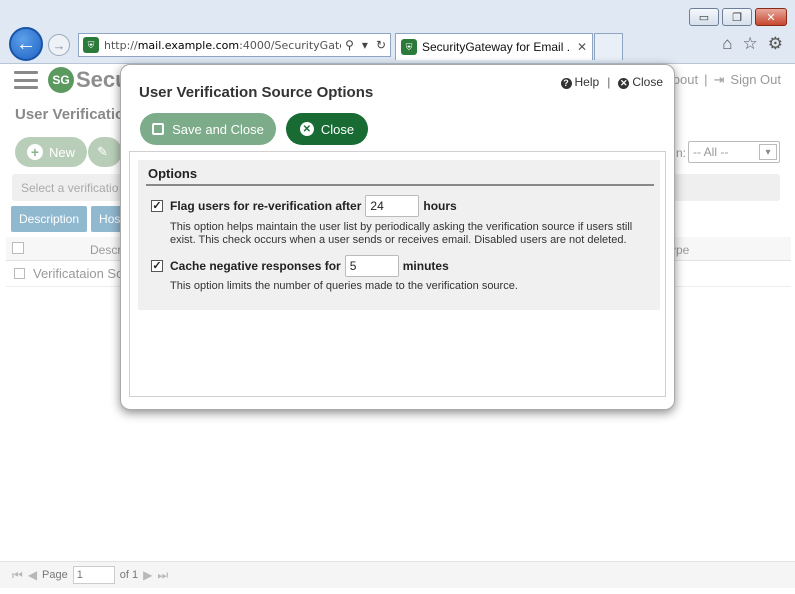 The height and width of the screenshot is (594, 795). Describe the element at coordinates (158, 129) in the screenshot. I see `save-icon` at that location.